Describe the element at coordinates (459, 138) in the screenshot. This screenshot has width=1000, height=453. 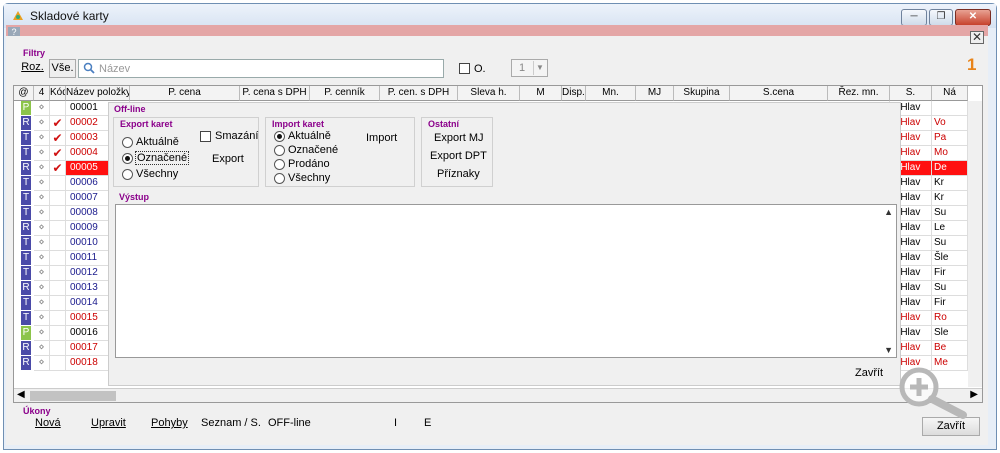
I see `export-mj-button: Export MJ` at that location.